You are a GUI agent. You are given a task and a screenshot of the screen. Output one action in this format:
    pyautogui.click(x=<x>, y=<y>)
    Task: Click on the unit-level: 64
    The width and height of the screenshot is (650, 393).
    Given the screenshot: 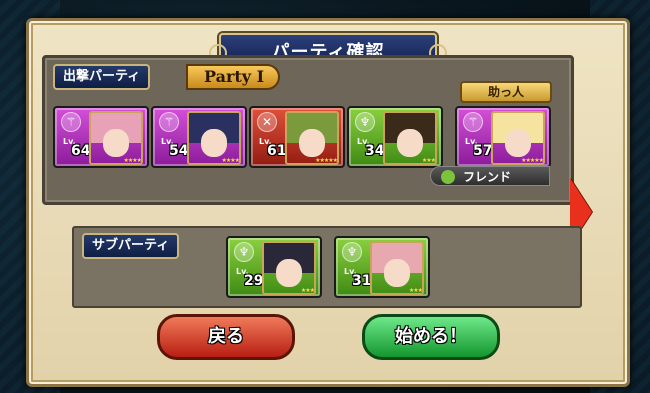 What is the action you would take?
    pyautogui.click(x=81, y=151)
    